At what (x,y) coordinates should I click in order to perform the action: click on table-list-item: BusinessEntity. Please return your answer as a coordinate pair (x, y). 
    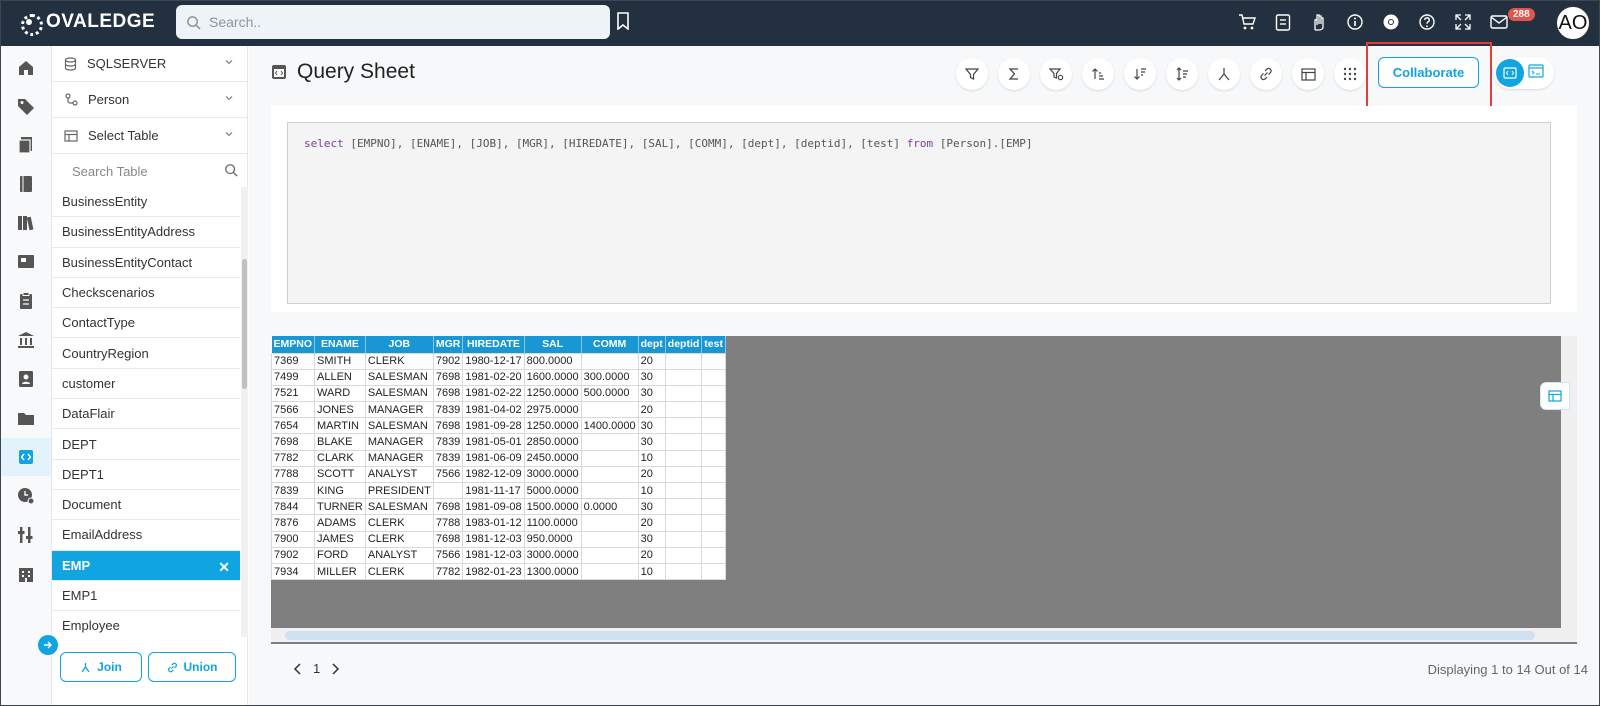
    Looking at the image, I should click on (146, 202).